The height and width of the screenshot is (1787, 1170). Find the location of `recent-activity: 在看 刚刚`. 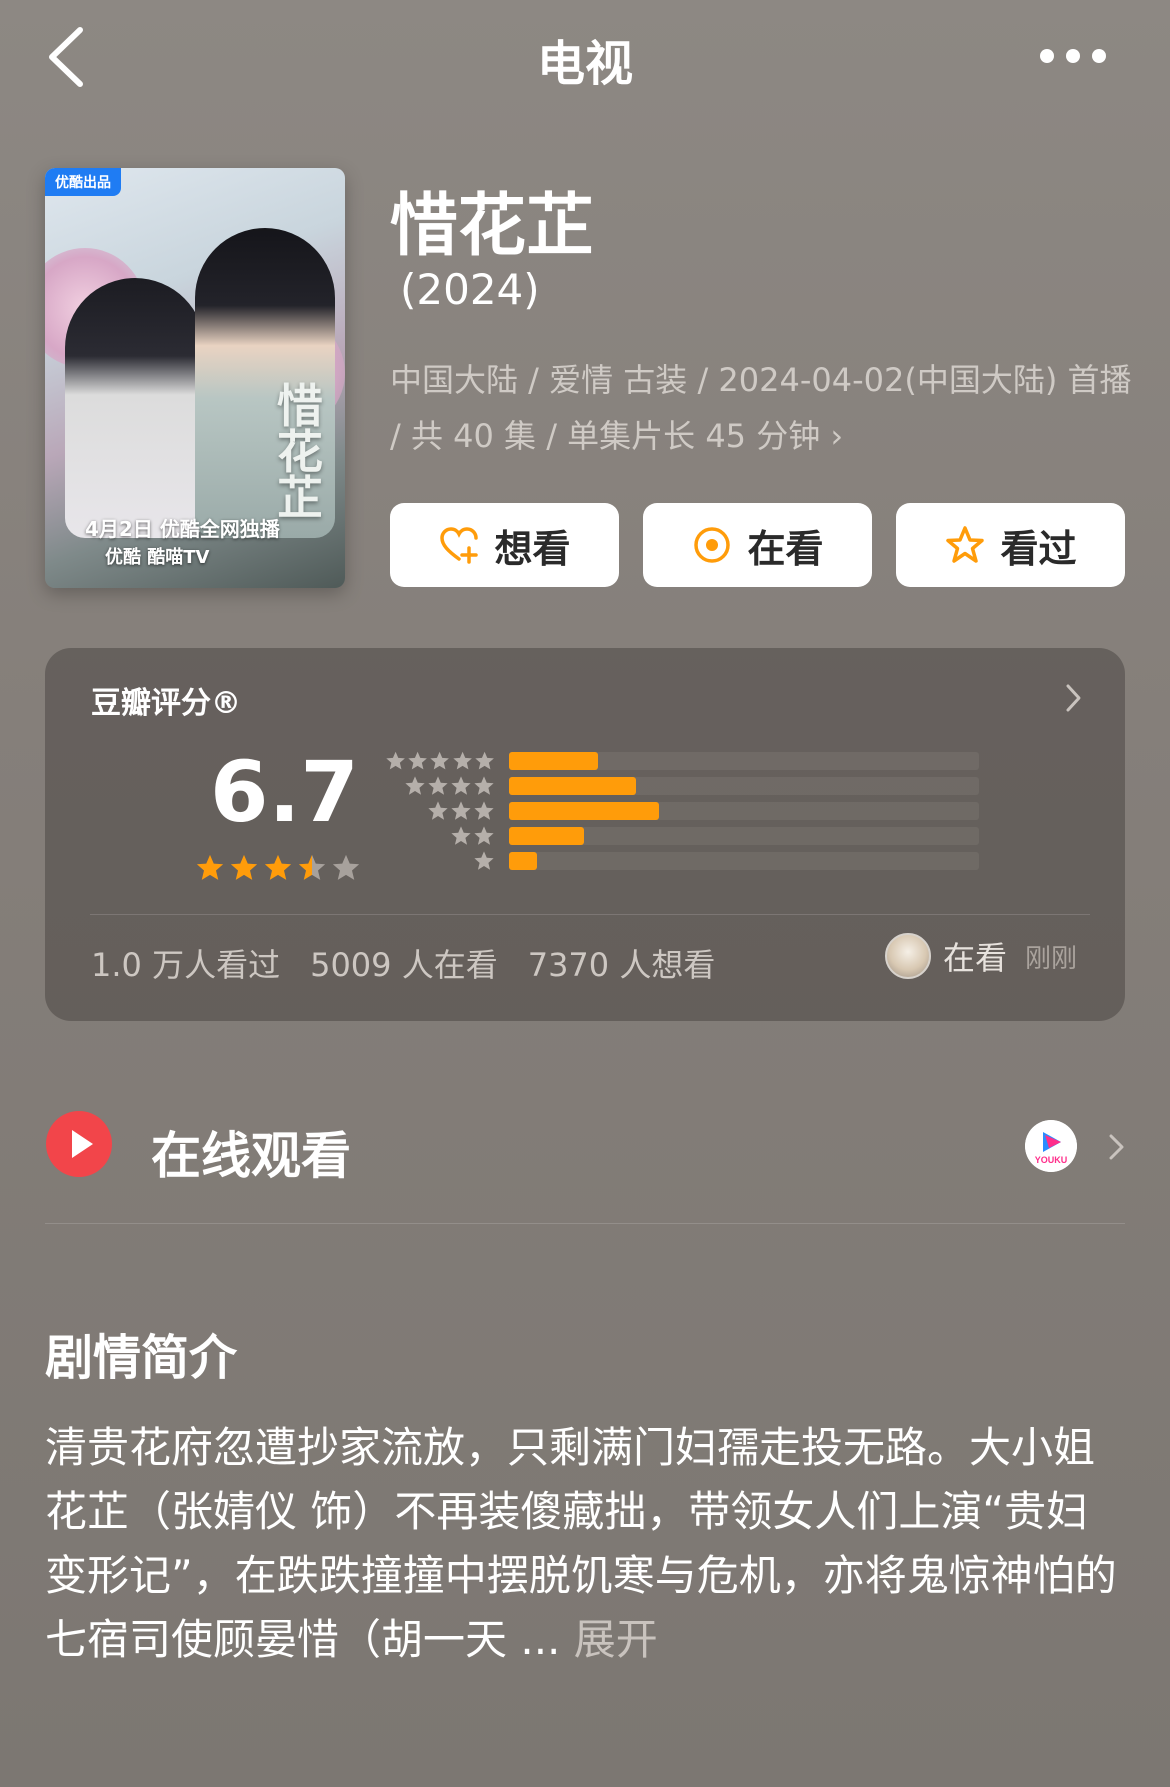

recent-activity: 在看 刚刚 is located at coordinates (980, 956).